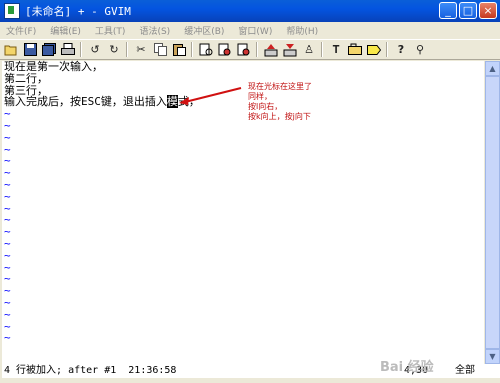  I want to click on vertical-scrollbar: ▲ ▼, so click(492, 212).